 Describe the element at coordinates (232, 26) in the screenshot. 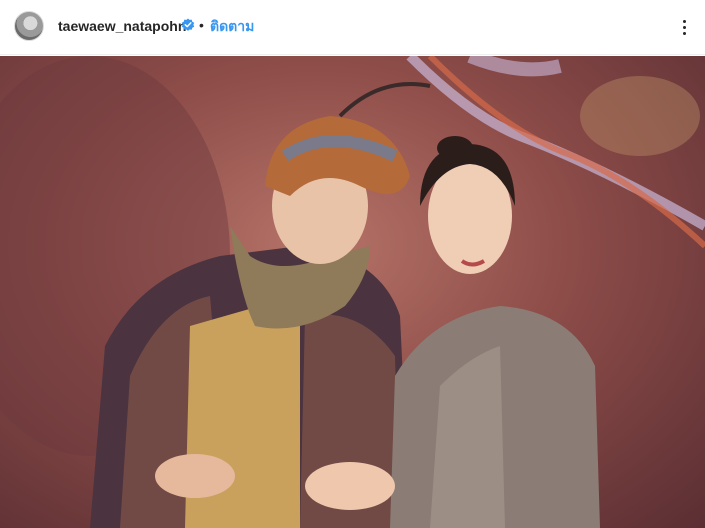

I see `follow-button: ติดตาม` at that location.